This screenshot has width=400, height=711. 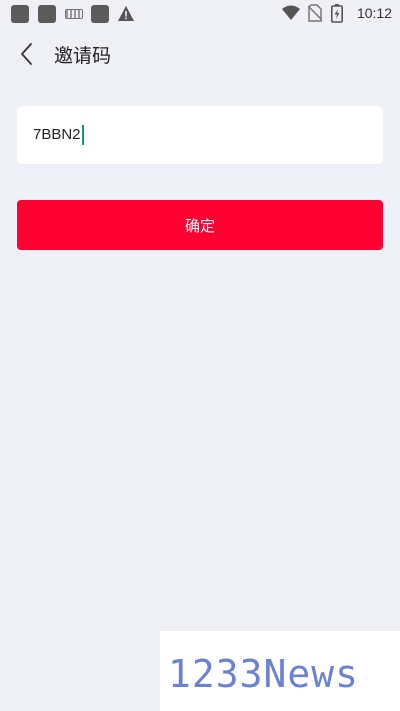 I want to click on invite-code-input: 7BBN2, so click(x=58, y=135).